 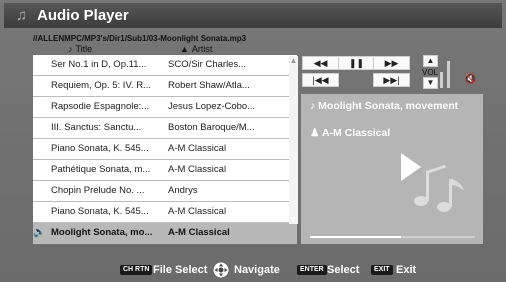 I want to click on next-track-button: ▶▶|, so click(x=391, y=80).